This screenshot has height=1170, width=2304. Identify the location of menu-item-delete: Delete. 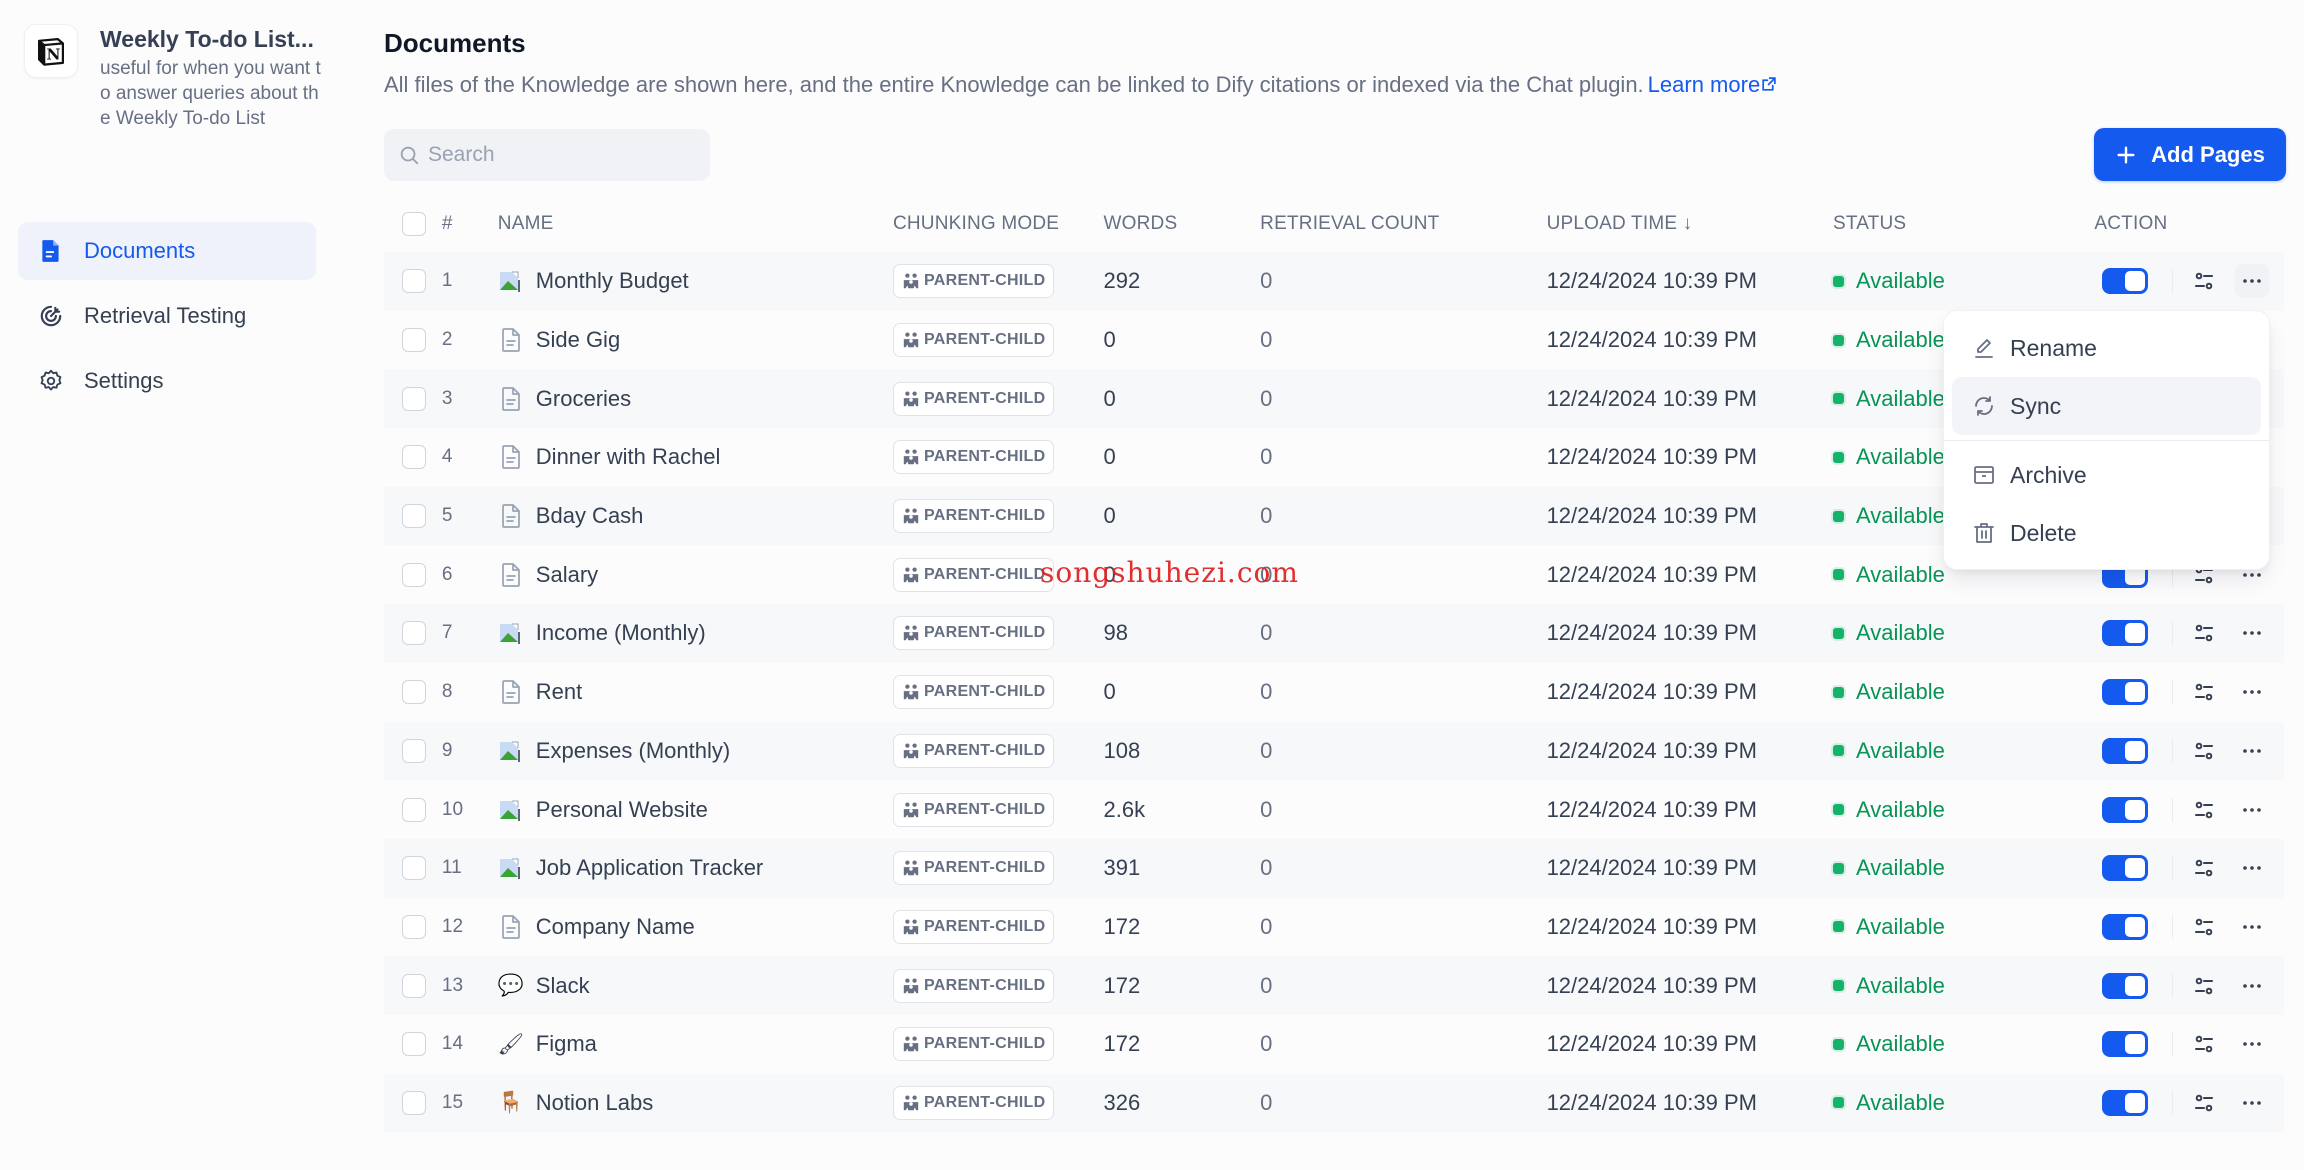
(2106, 533).